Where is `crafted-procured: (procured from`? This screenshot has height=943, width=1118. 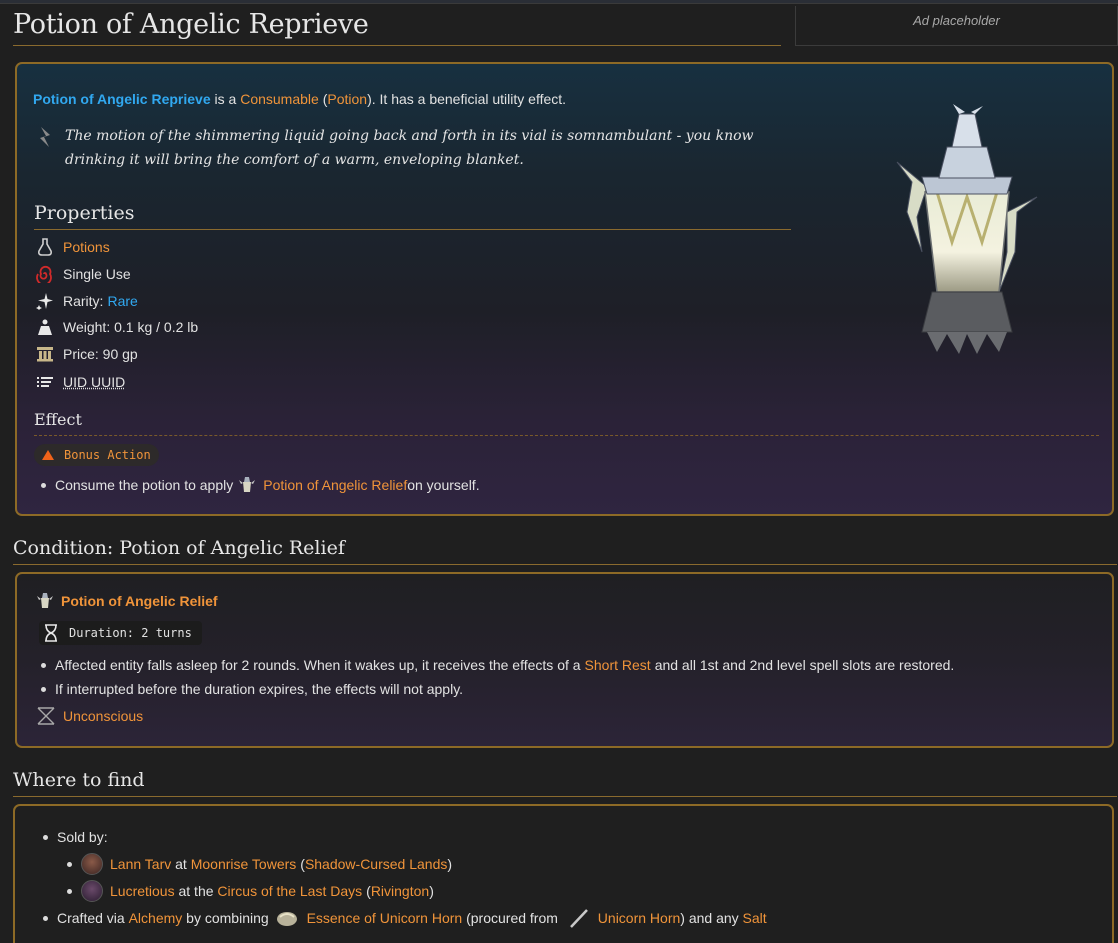 crafted-procured: (procured from is located at coordinates (512, 918).